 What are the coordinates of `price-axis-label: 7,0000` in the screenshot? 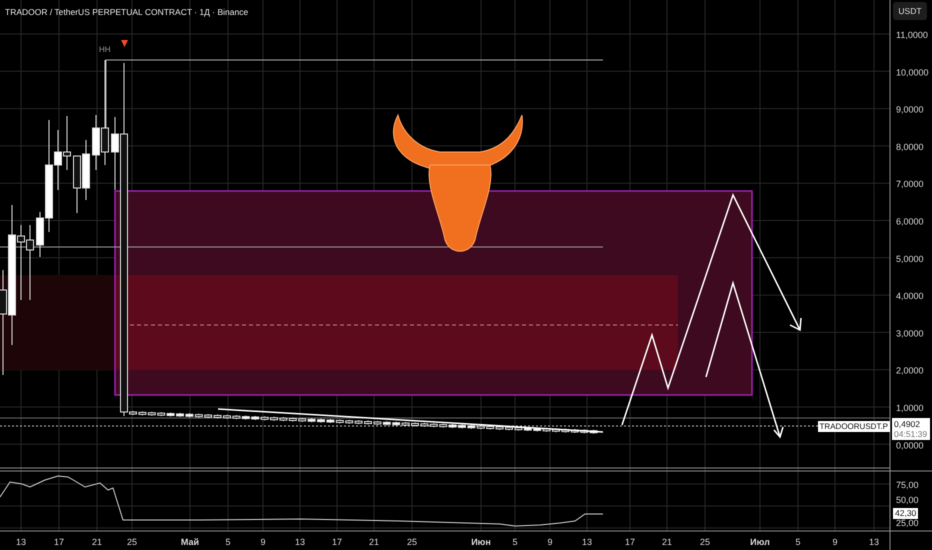 It's located at (910, 184).